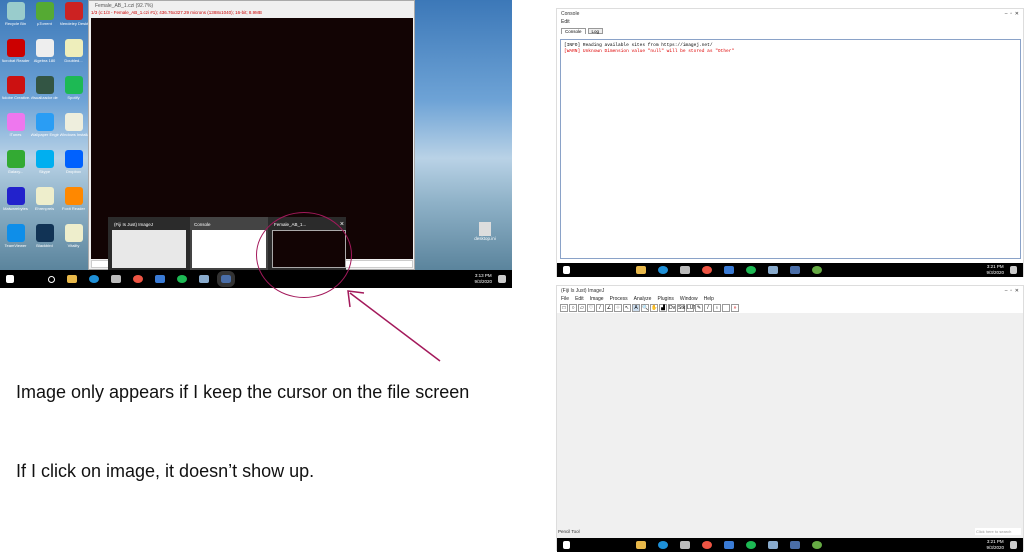 This screenshot has width=1024, height=552. I want to click on desktop-icon: Windows Installation, so click(73, 131).